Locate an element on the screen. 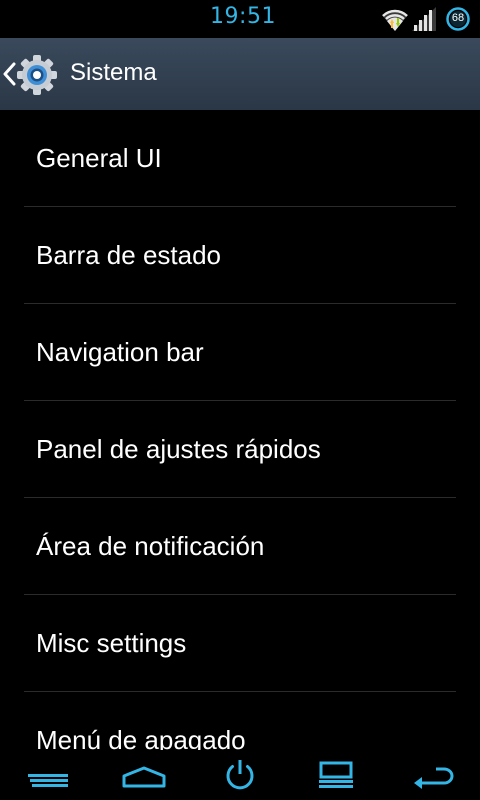 This screenshot has height=800, width=480. list-item-label: Área de notificación is located at coordinates (150, 546).